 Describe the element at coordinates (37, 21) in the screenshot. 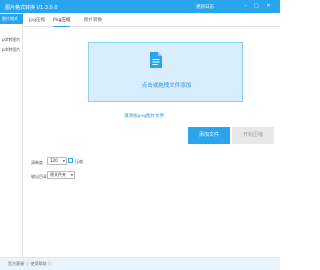

I see `tab-jpg-compress: Jpg压缩` at that location.